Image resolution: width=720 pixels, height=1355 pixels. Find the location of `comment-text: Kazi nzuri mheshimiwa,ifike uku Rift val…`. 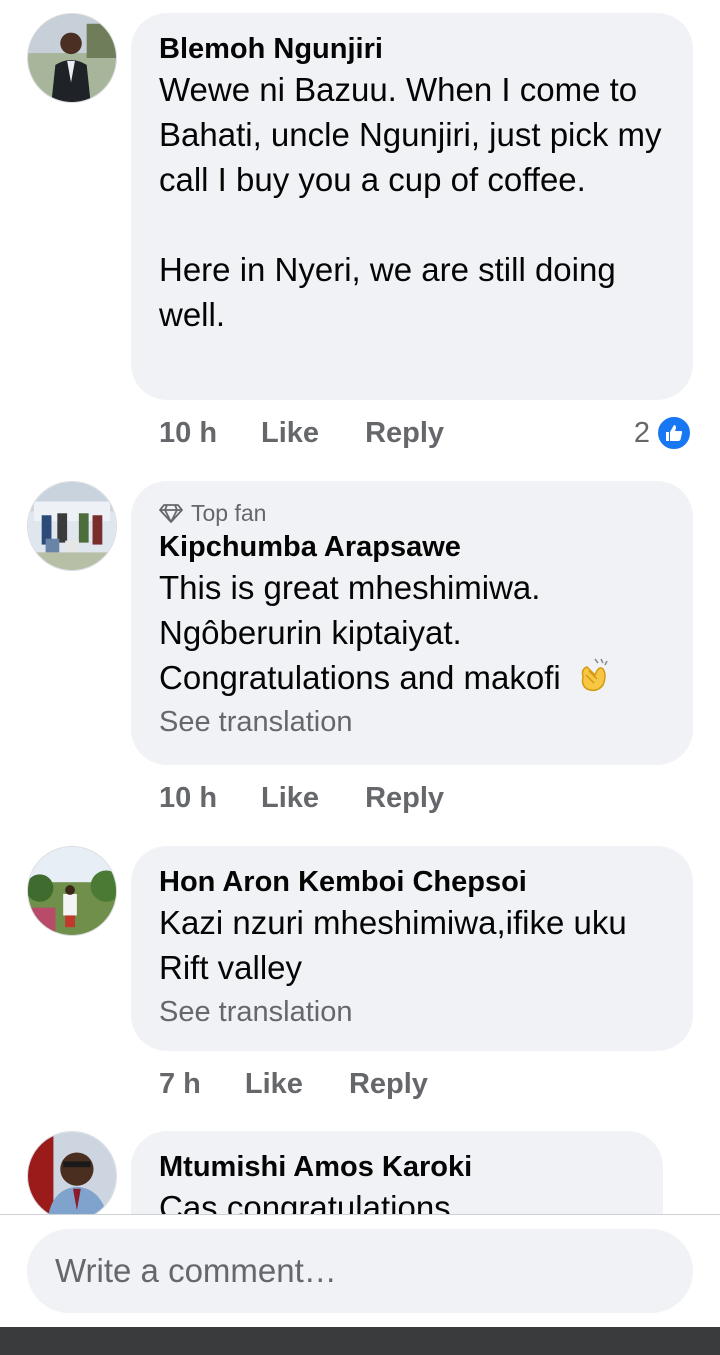

comment-text: Kazi nzuri mheshimiwa,ifike uku Rift val… is located at coordinates (397, 945).